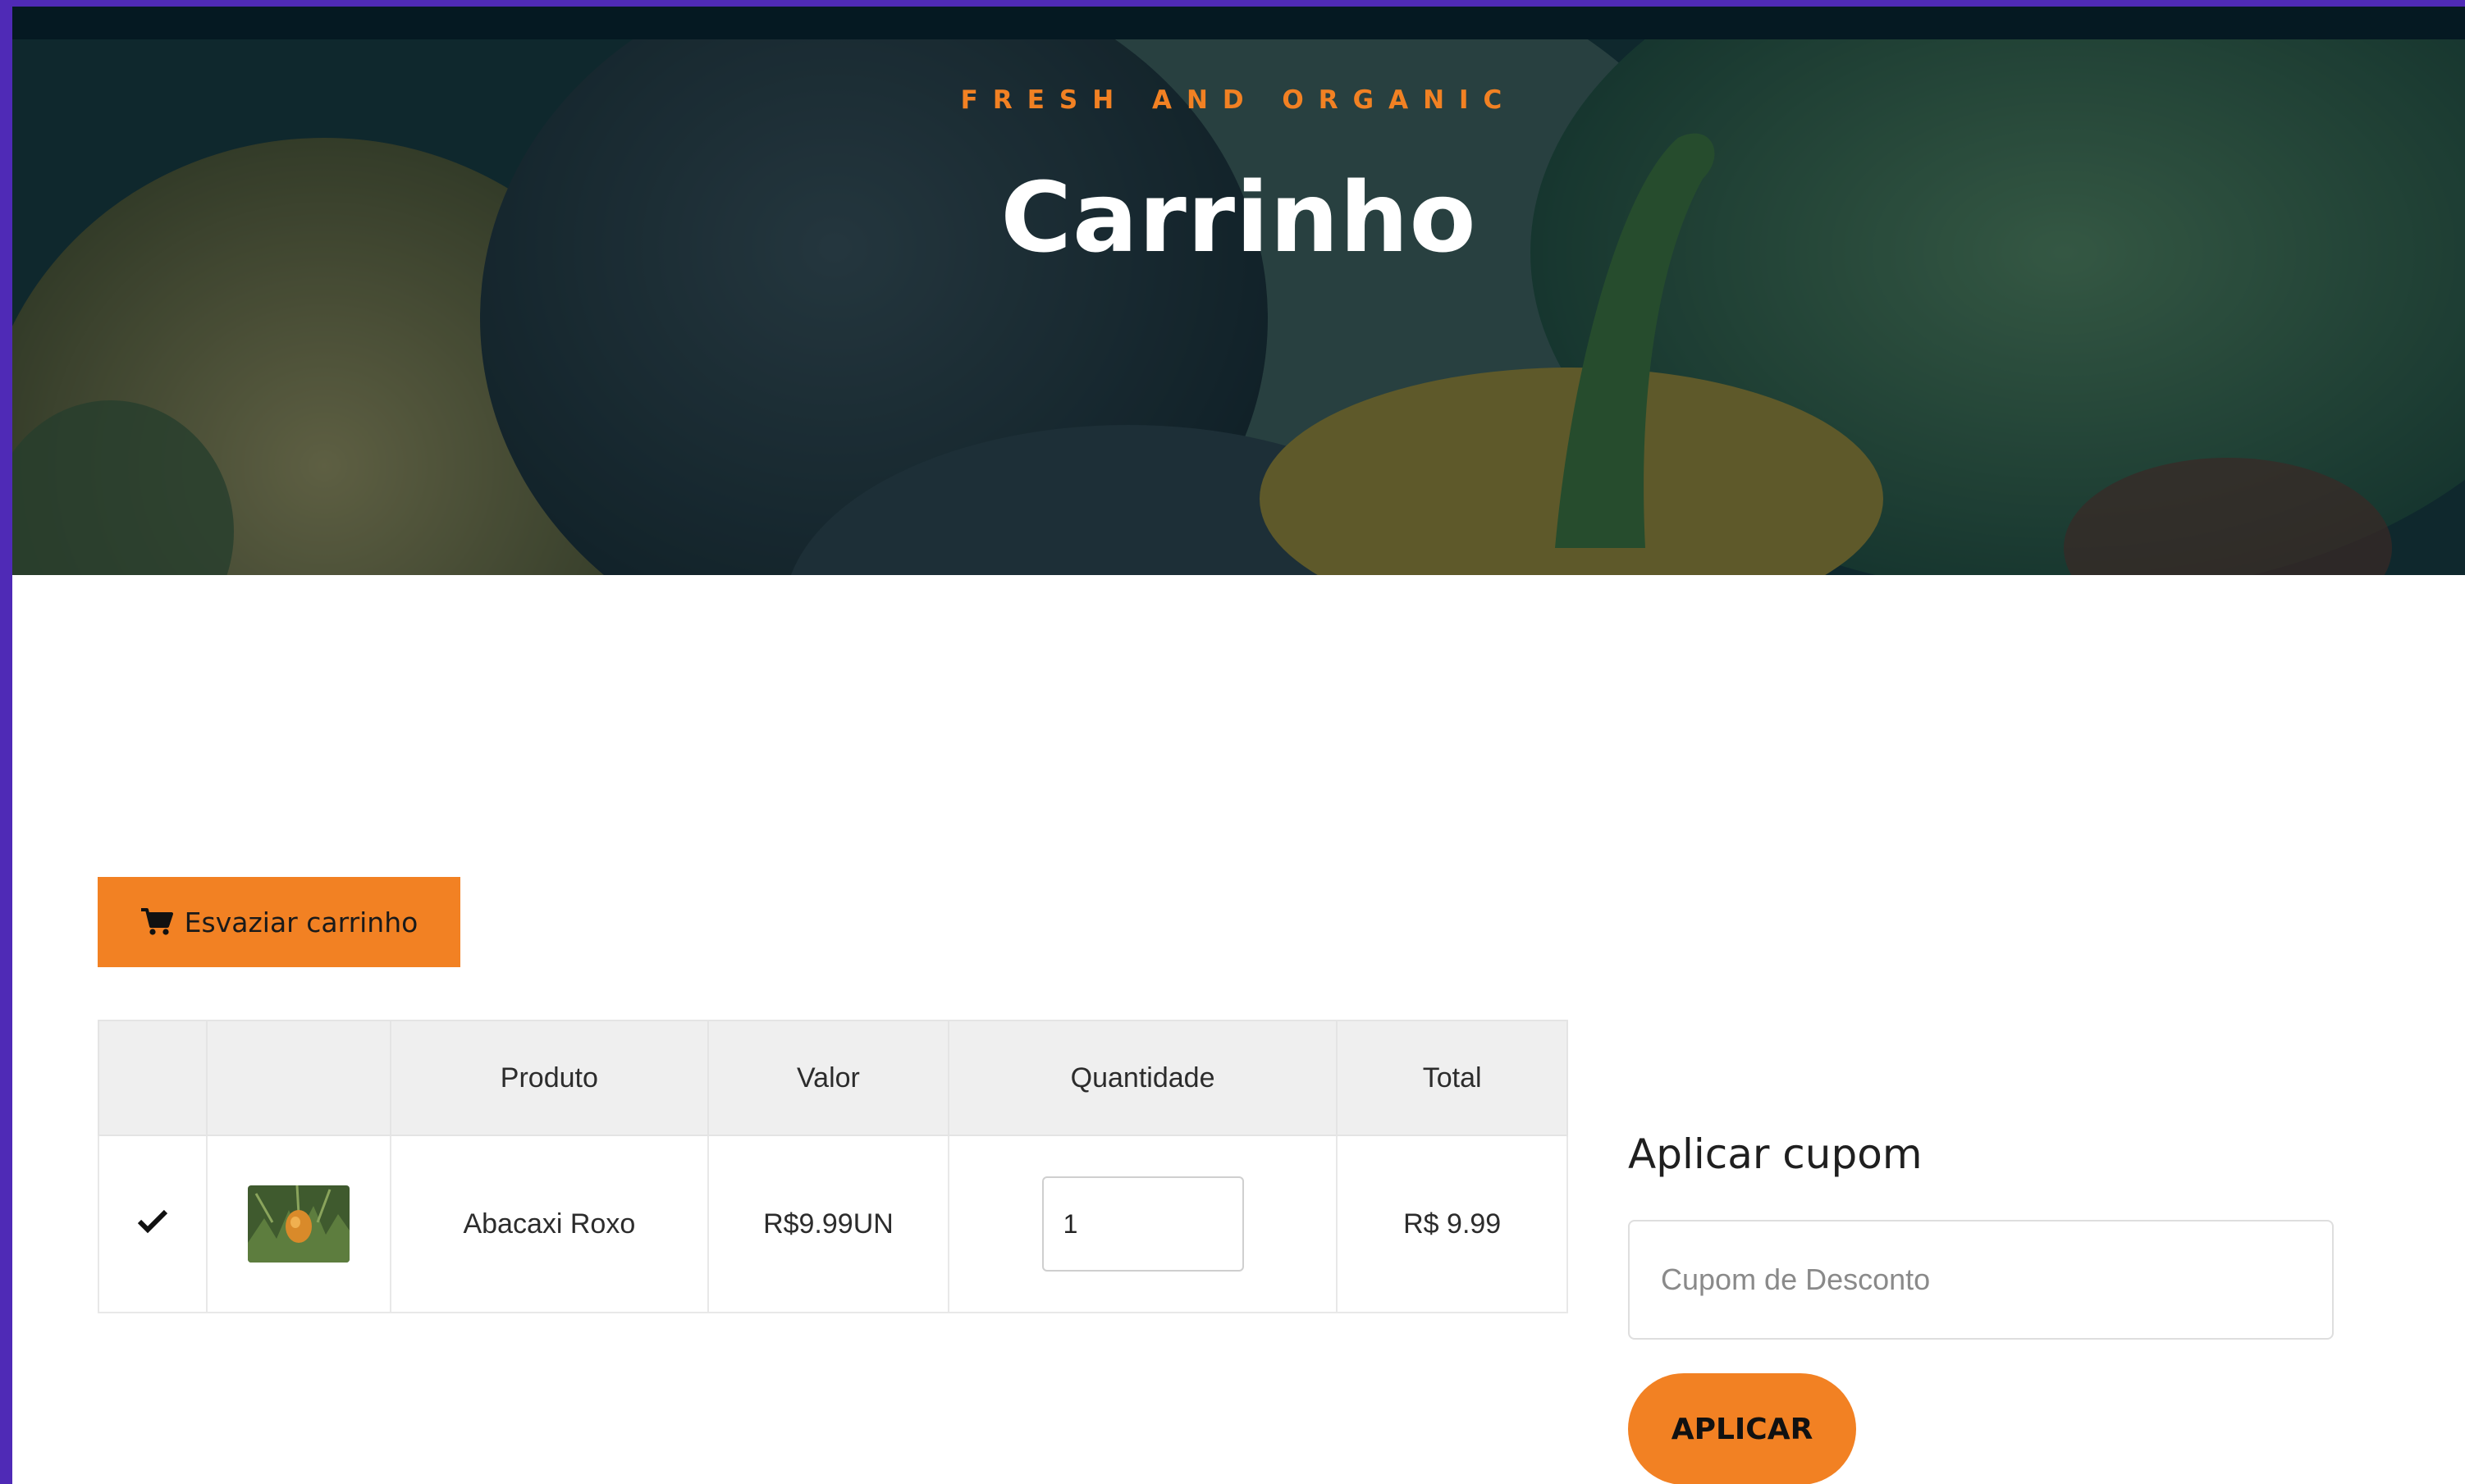  What do you see at coordinates (549, 1078) in the screenshot?
I see `header-product: Produto` at bounding box center [549, 1078].